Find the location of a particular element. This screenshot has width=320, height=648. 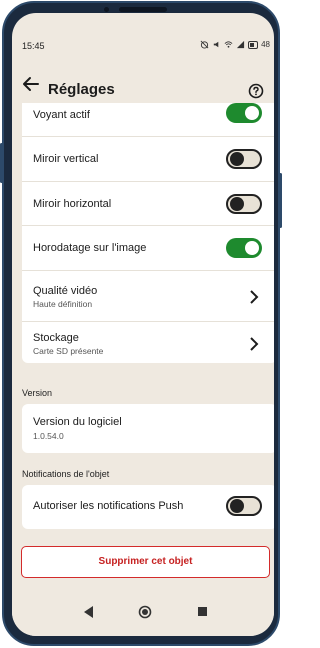

setting-label: Stockage is located at coordinates (56, 338).